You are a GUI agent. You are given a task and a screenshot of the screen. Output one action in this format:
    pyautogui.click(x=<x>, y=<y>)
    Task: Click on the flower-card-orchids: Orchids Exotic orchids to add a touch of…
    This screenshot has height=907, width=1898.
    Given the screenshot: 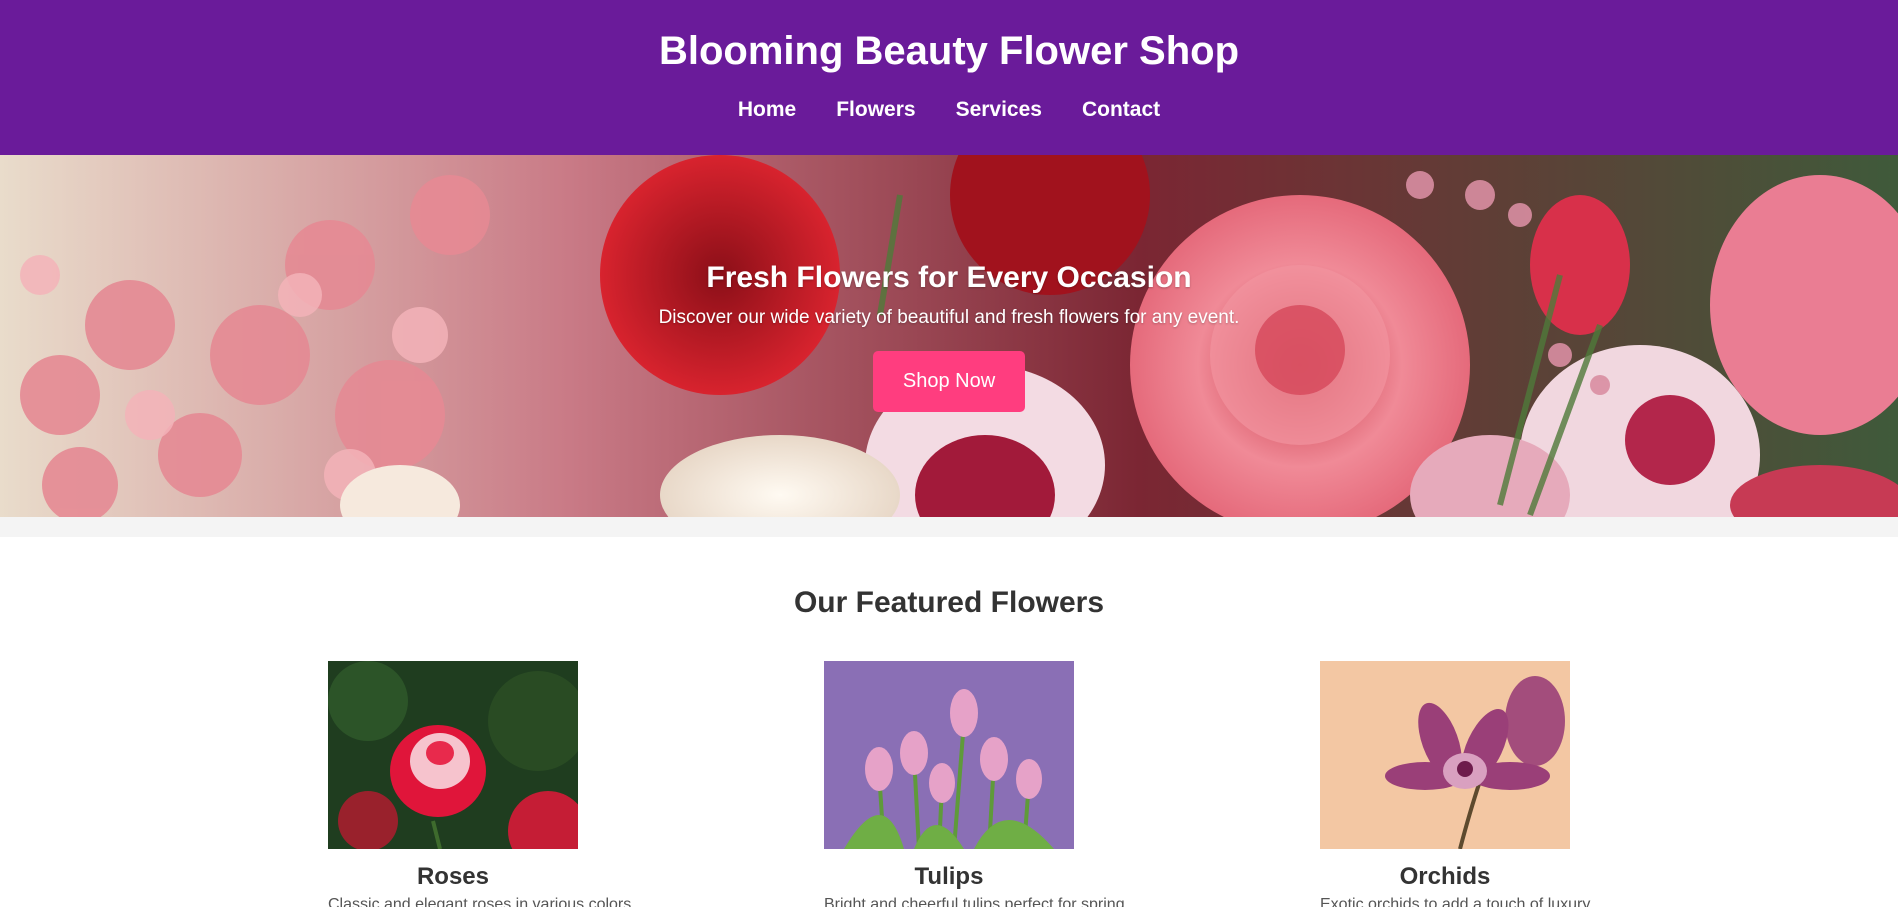 What is the action you would take?
    pyautogui.click(x=1457, y=784)
    